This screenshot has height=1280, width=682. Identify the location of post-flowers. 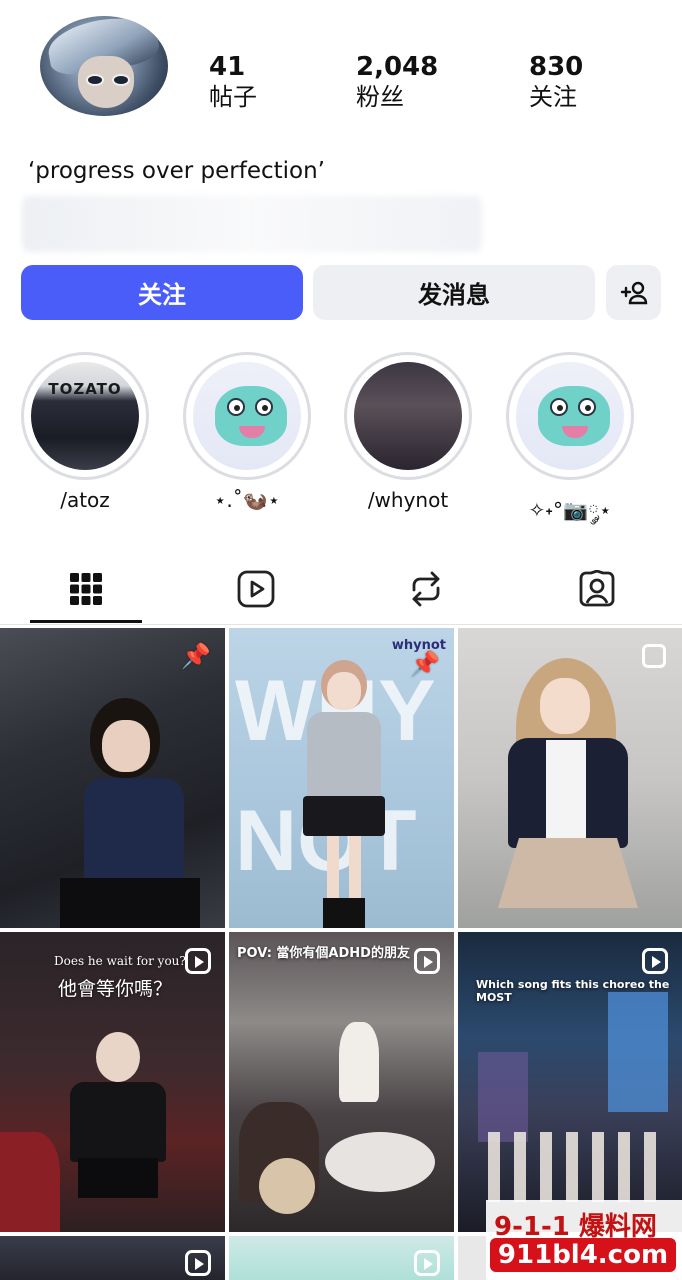
(30, 1182).